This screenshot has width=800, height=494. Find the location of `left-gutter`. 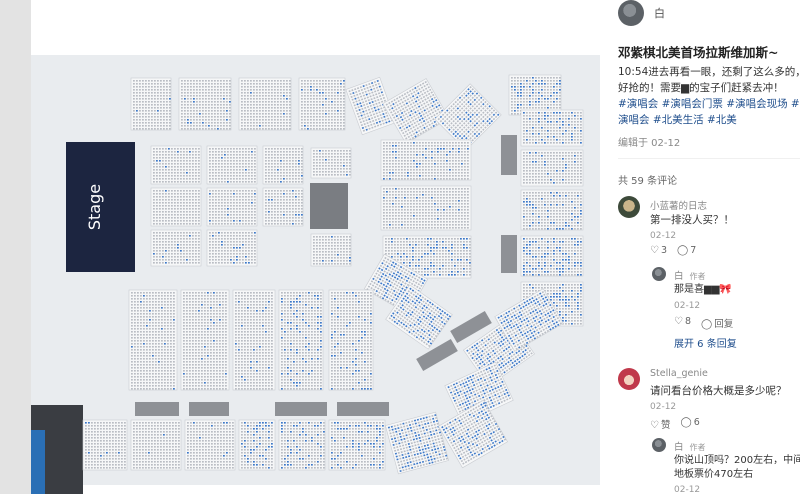

left-gutter is located at coordinates (15, 247).